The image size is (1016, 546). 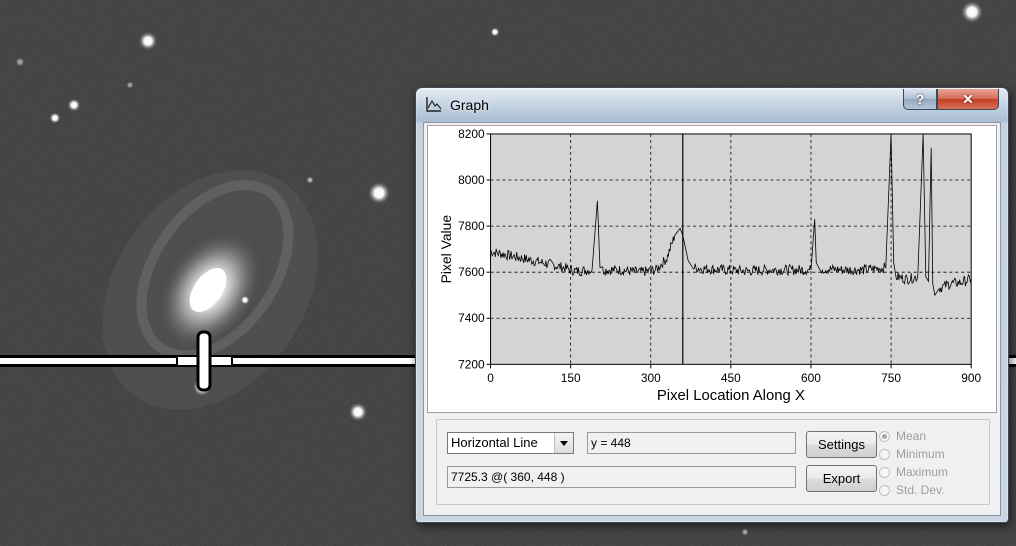 I want to click on help-button: ?, so click(x=920, y=99).